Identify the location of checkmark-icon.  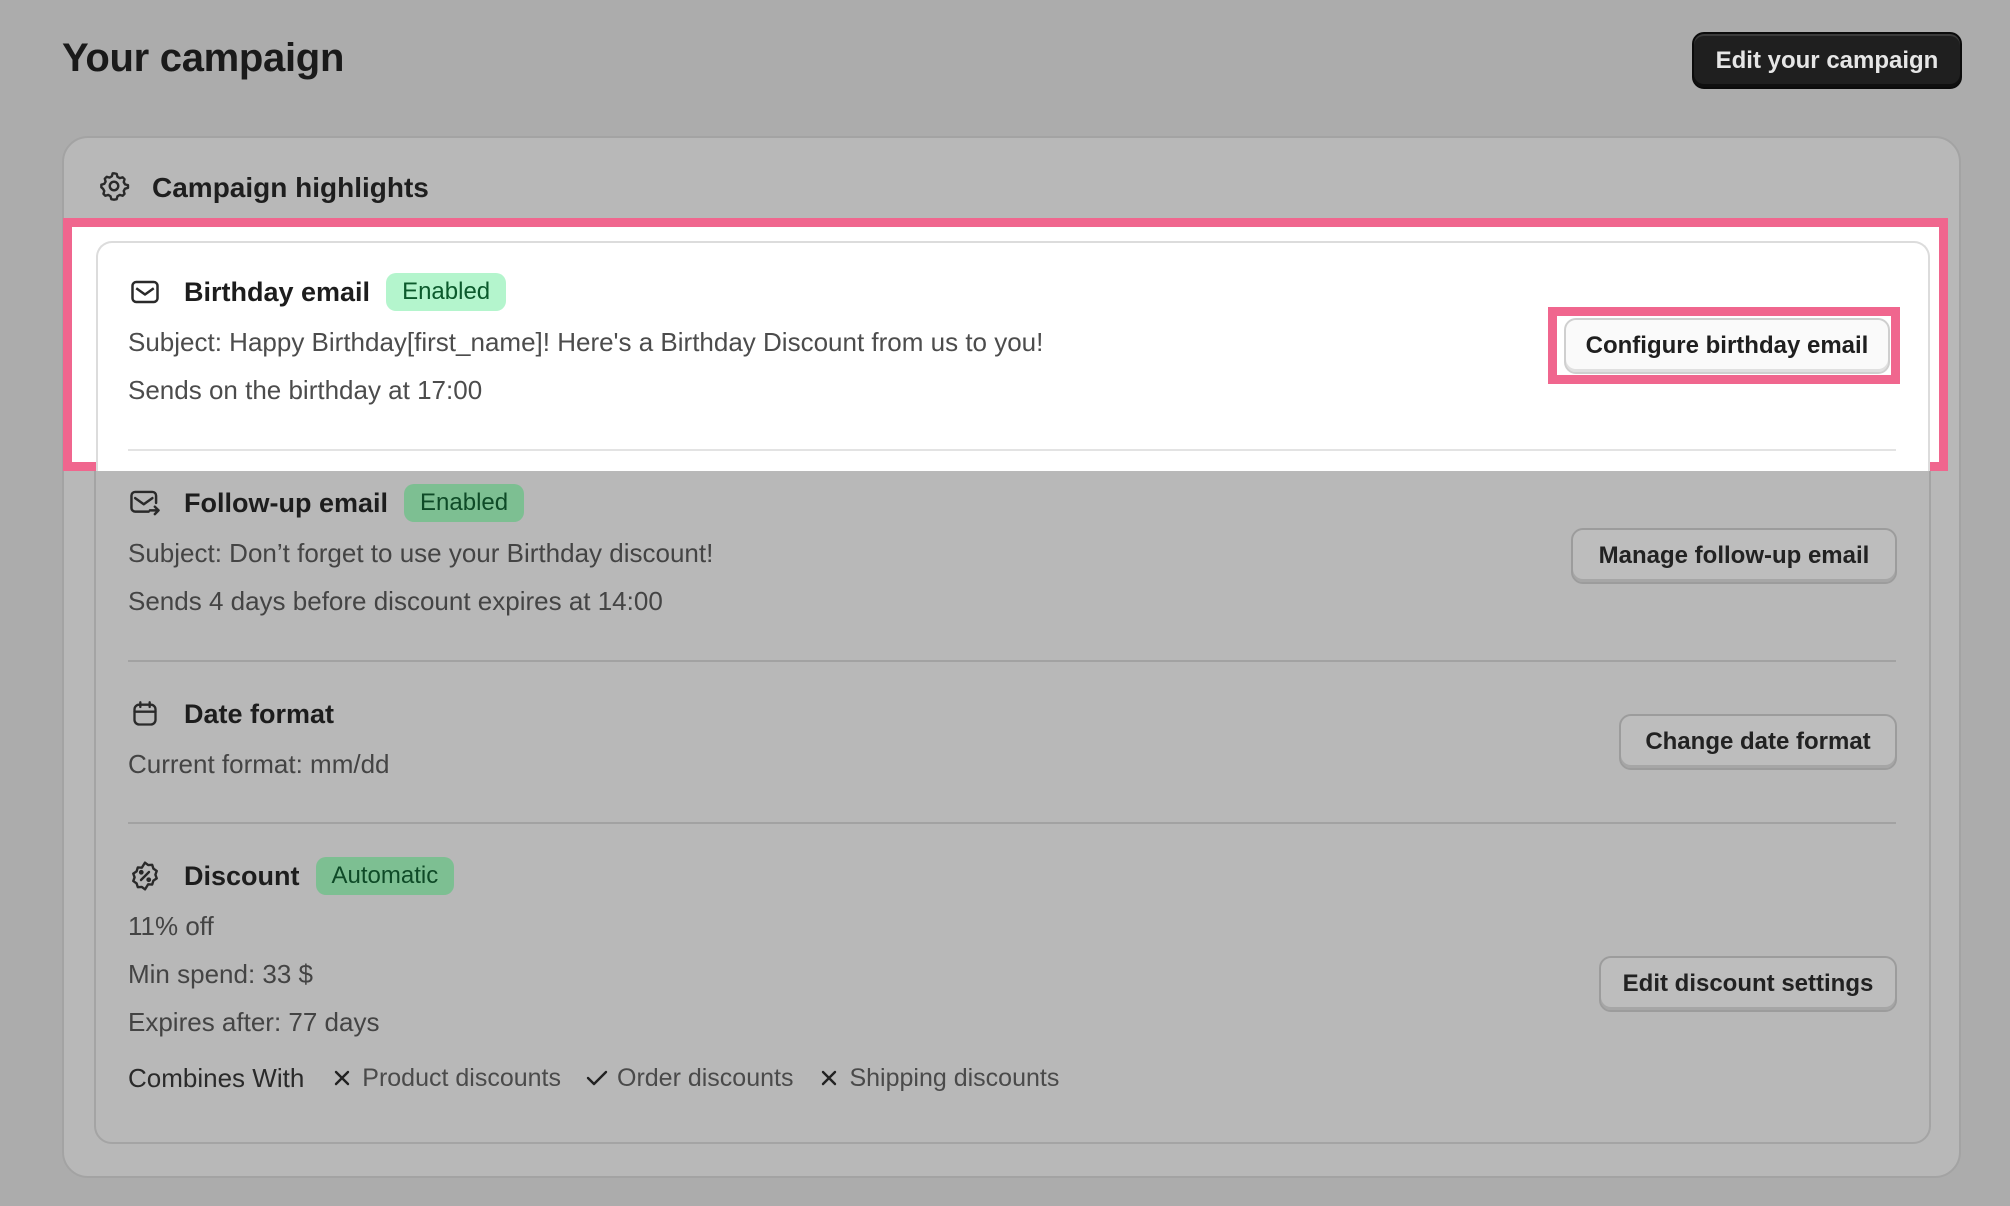
(597, 1078).